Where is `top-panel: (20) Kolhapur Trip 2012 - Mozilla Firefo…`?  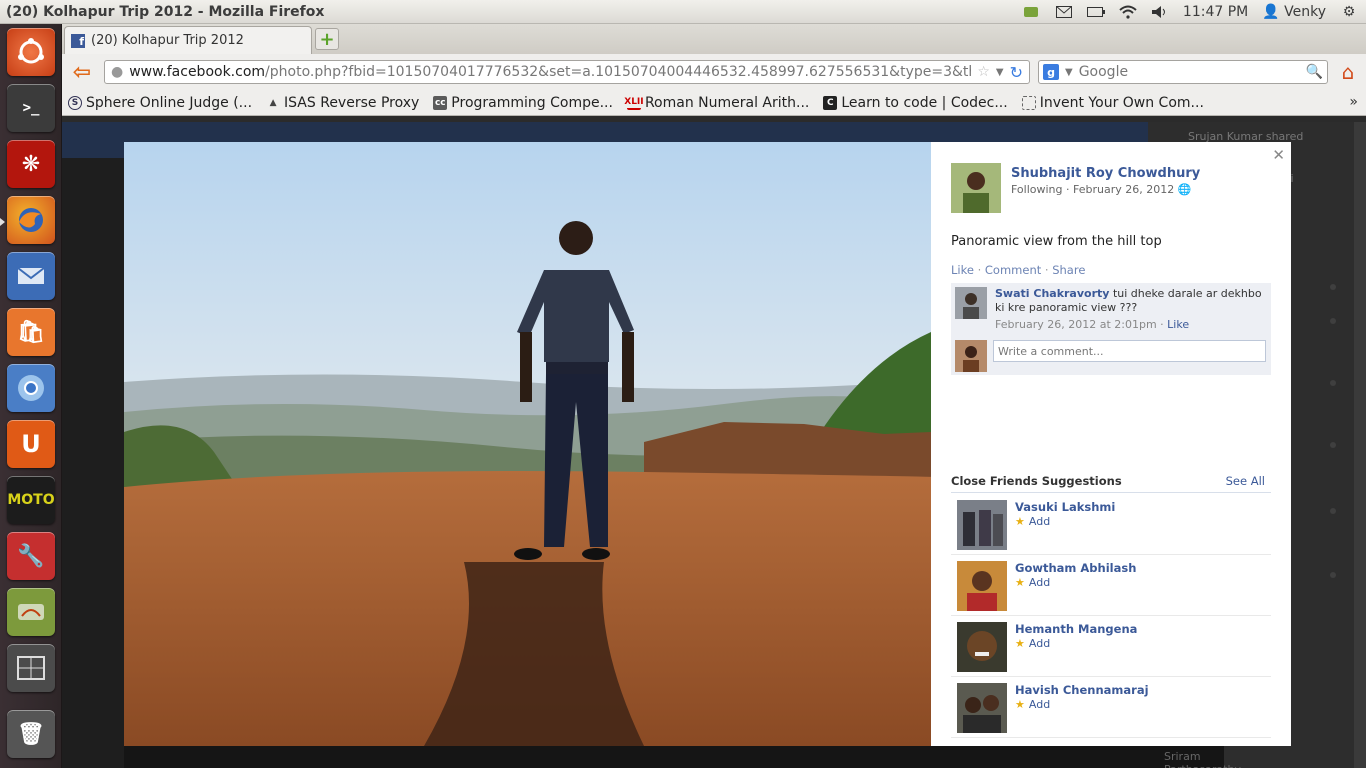 top-panel: (20) Kolhapur Trip 2012 - Mozilla Firefo… is located at coordinates (683, 12).